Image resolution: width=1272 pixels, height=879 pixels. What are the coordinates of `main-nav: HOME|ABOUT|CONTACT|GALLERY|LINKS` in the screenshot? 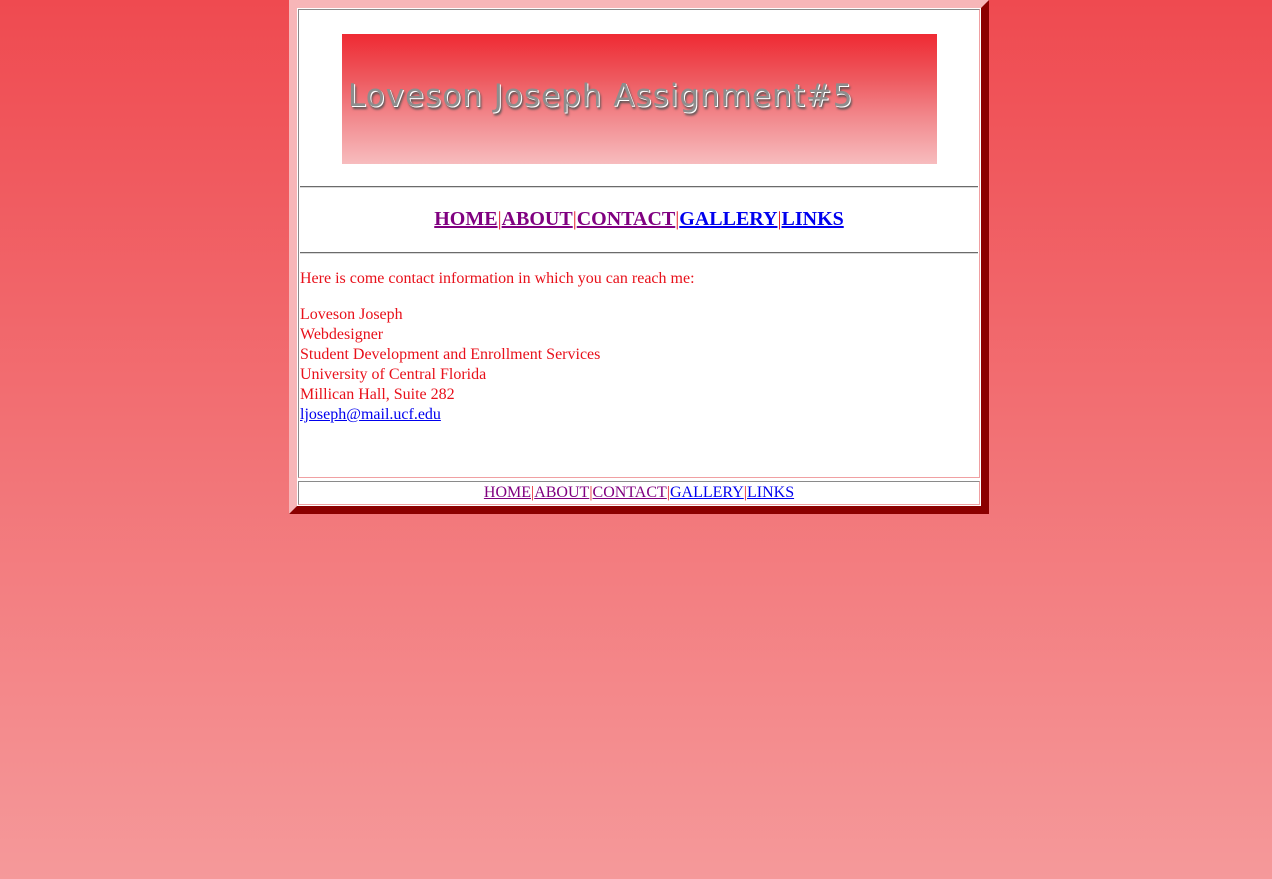 It's located at (639, 219).